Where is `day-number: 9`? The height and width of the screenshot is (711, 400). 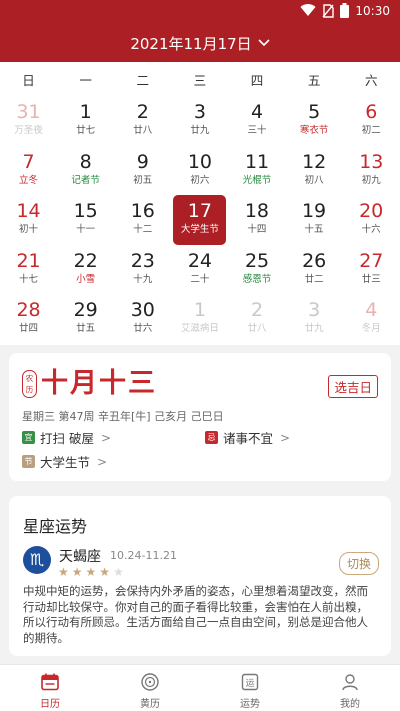
day-number: 9 is located at coordinates (142, 161).